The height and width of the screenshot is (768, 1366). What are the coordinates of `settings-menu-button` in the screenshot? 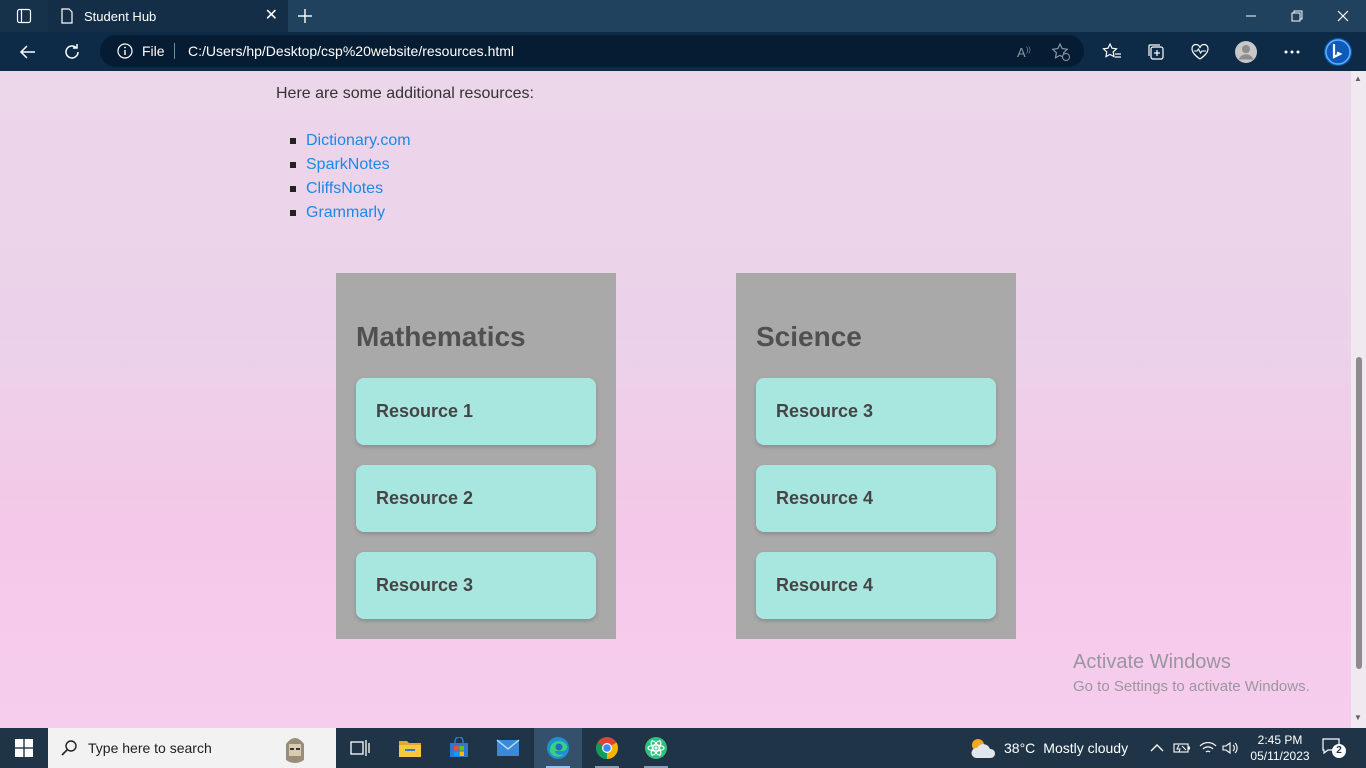 It's located at (1292, 52).